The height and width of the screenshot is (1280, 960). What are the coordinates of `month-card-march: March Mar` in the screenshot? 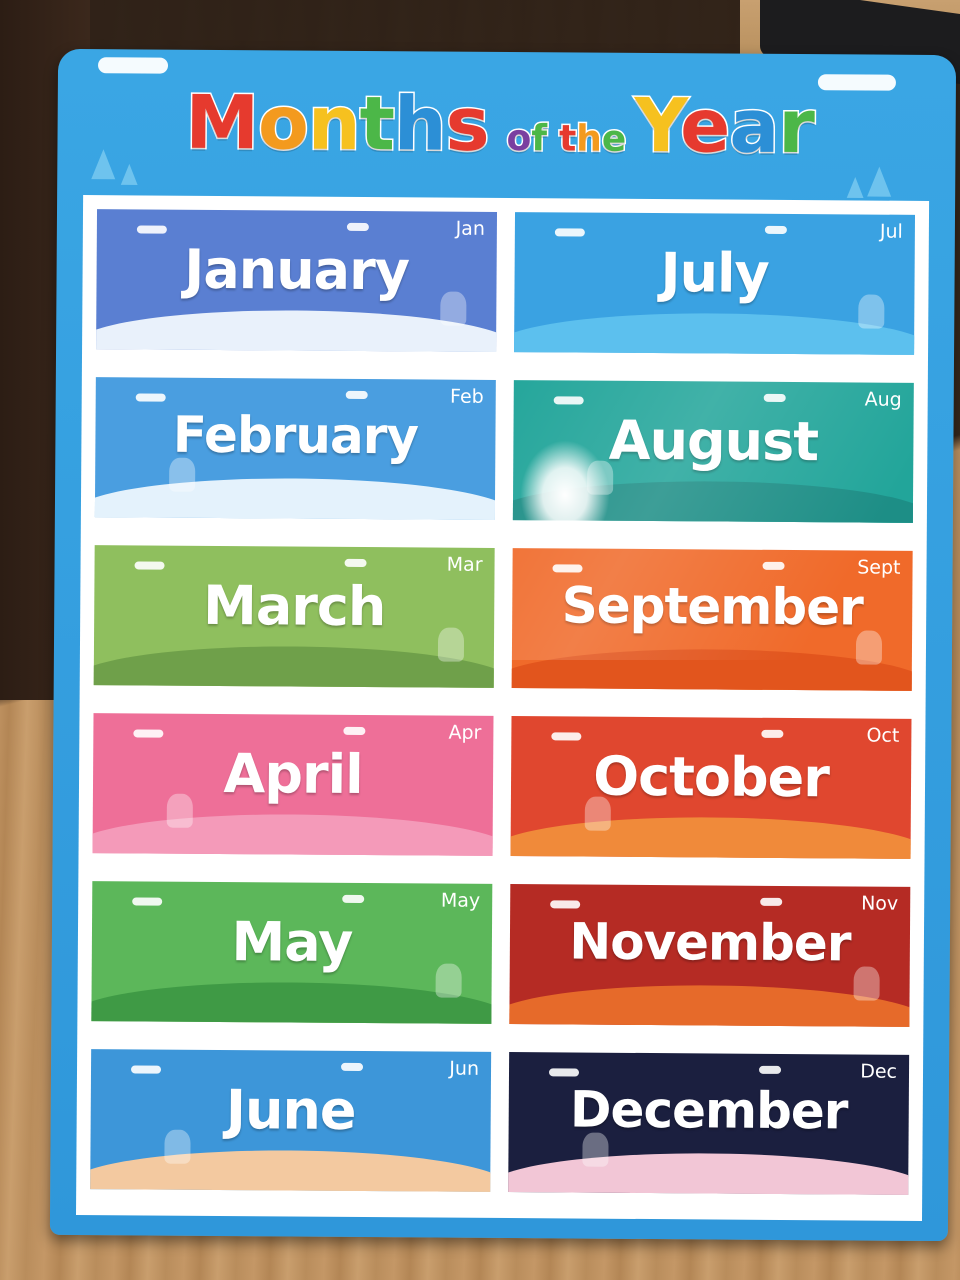 It's located at (294, 616).